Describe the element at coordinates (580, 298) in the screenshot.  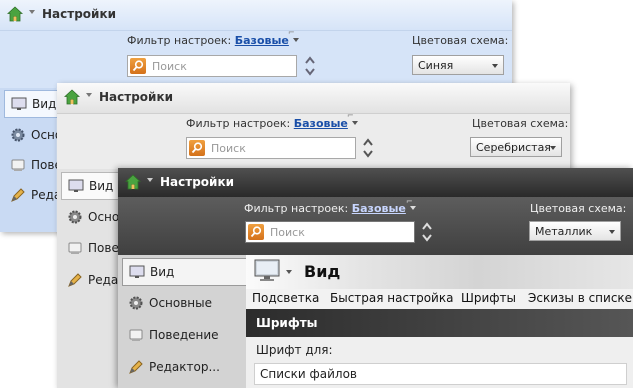
I see `tab-thumbnails: Эскизы в списке` at that location.